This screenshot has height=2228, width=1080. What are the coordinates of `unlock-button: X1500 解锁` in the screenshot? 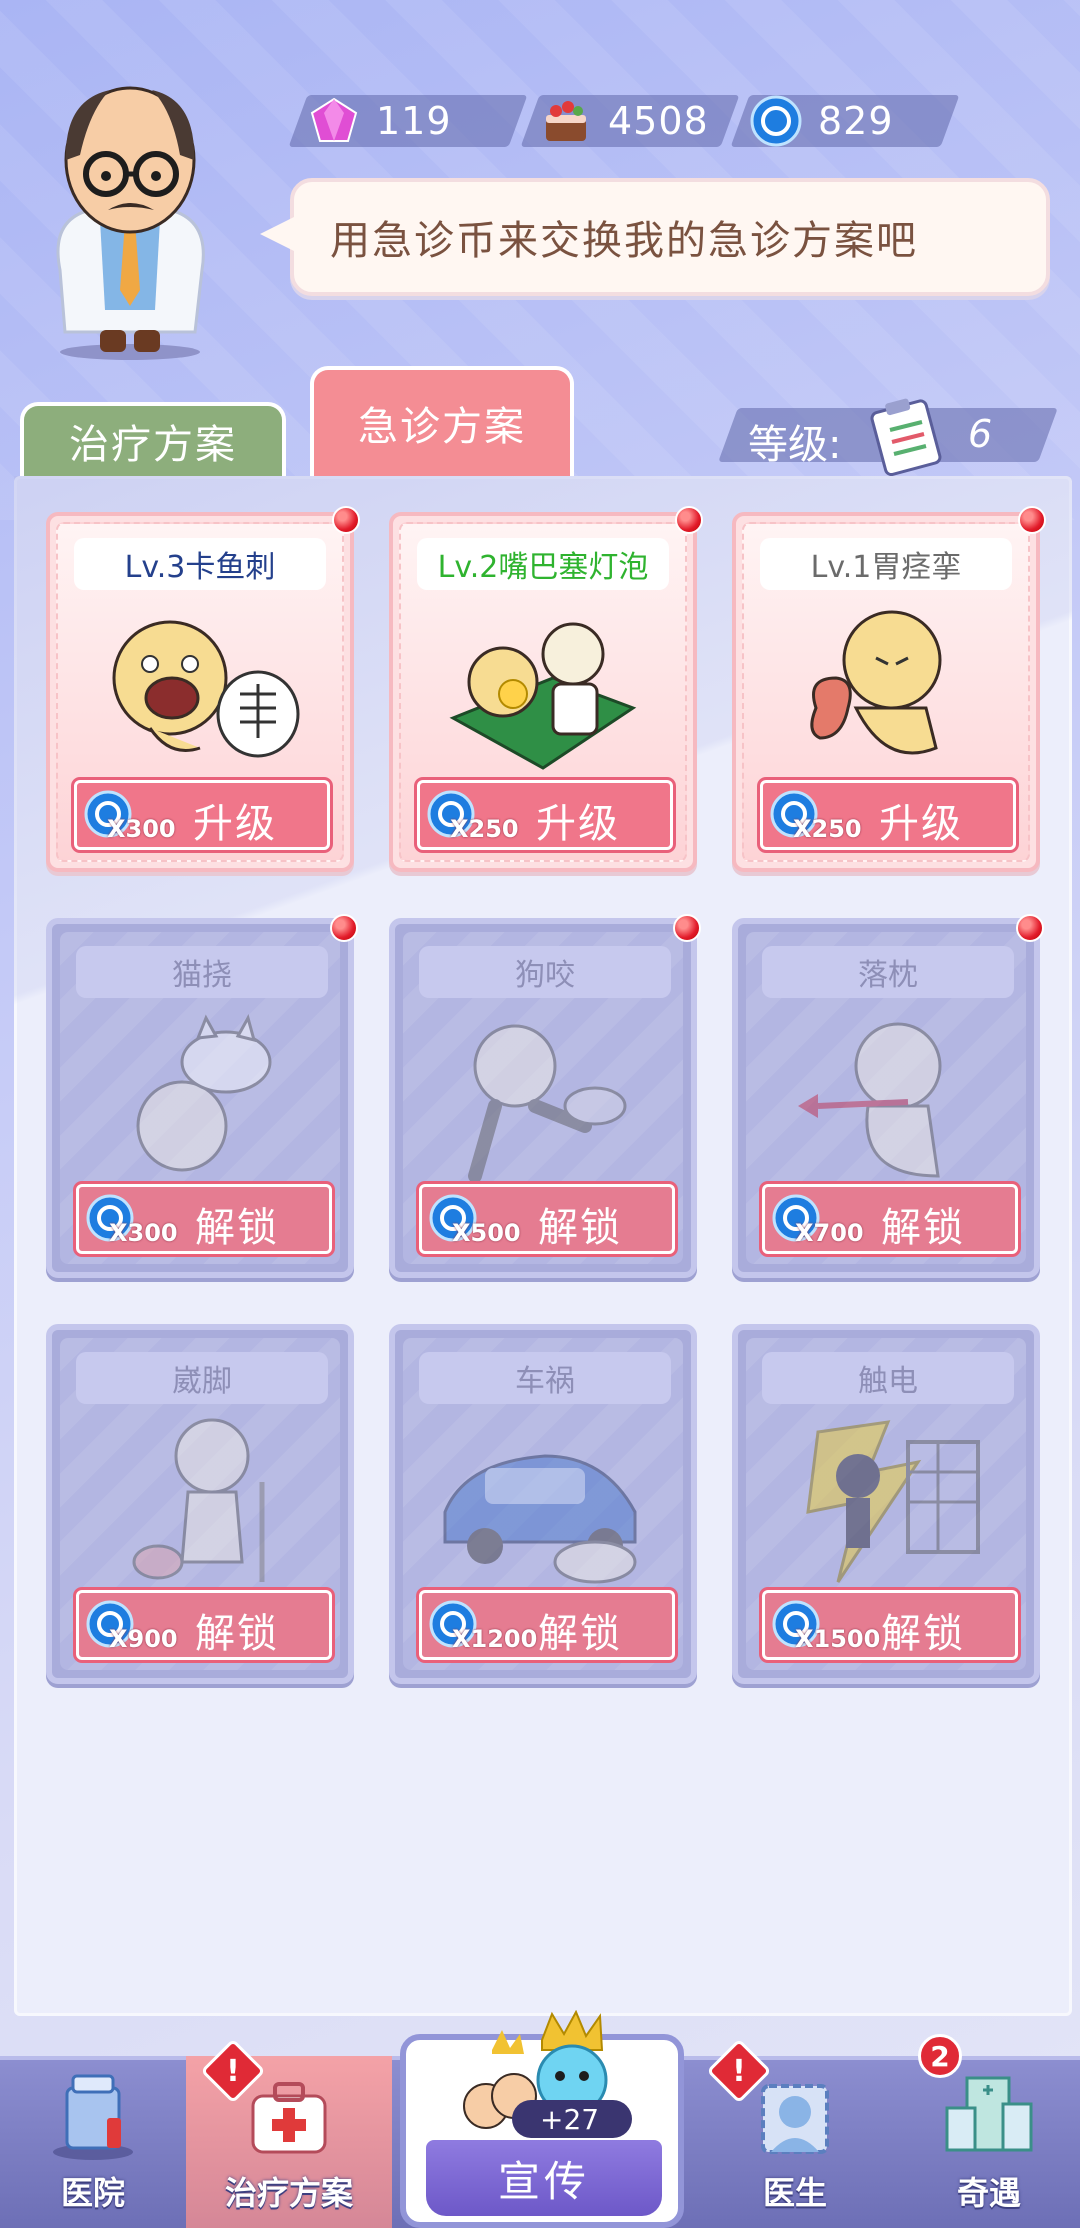 It's located at (890, 1625).